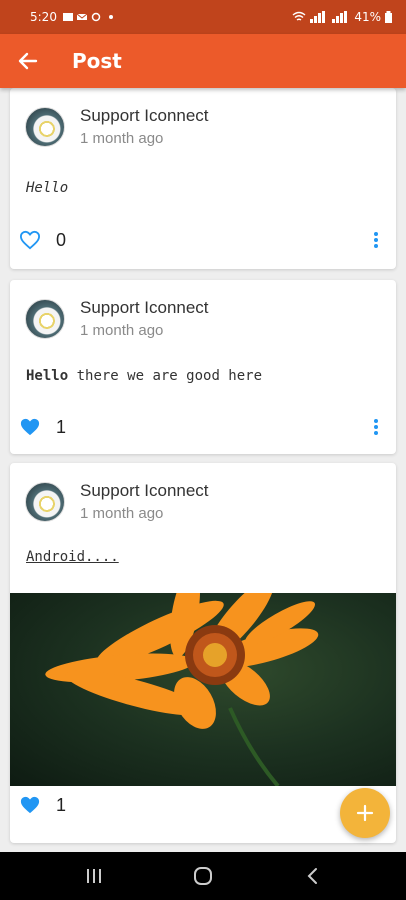 This screenshot has height=900, width=406. Describe the element at coordinates (97, 61) in the screenshot. I see `page-title: Post` at that location.